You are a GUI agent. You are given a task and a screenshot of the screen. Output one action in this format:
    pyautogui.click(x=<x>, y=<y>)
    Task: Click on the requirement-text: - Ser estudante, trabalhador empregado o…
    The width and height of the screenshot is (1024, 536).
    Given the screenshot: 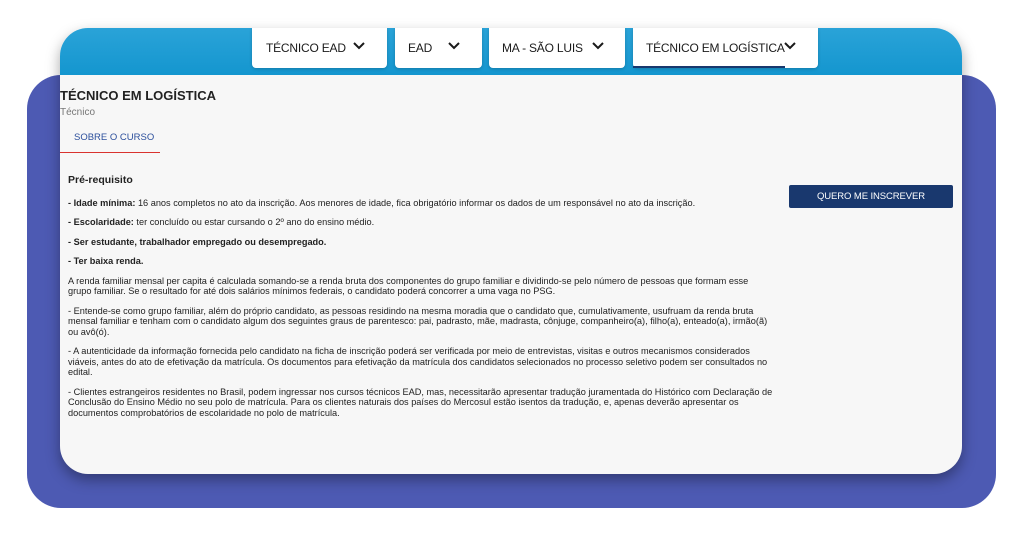 What is the action you would take?
    pyautogui.click(x=197, y=241)
    